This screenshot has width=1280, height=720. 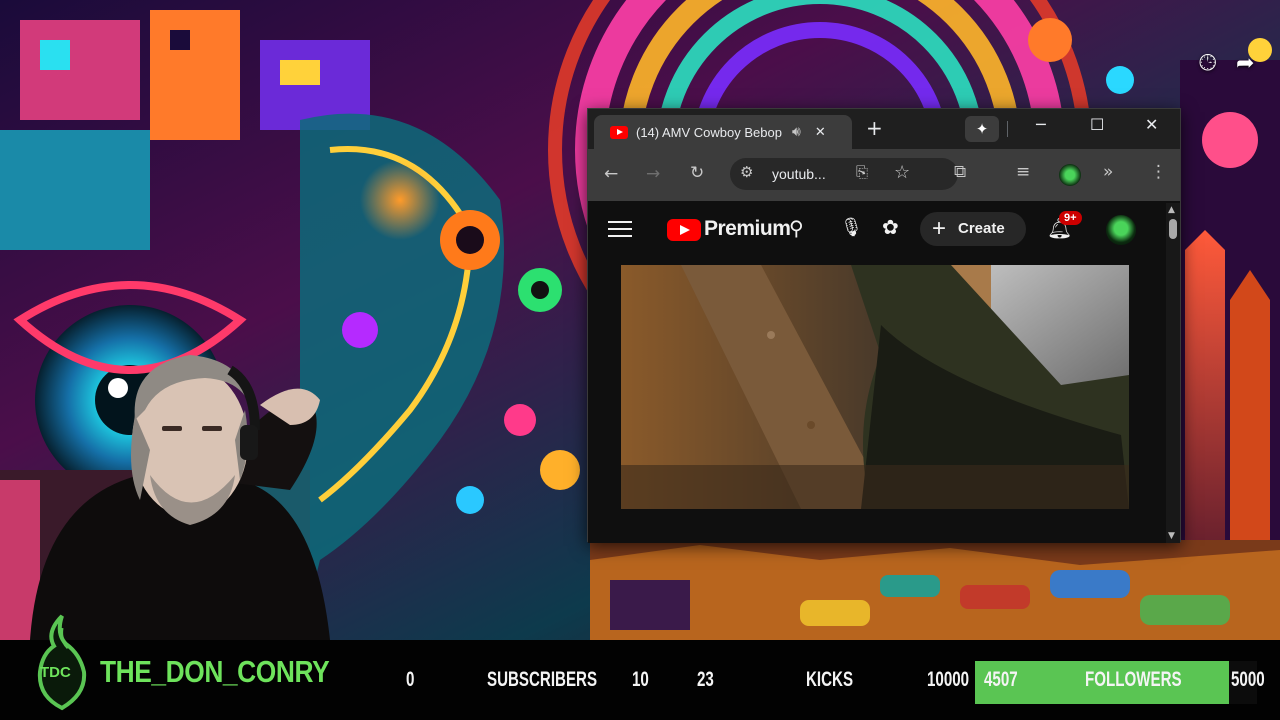 What do you see at coordinates (180, 497) in the screenshot?
I see `webcam-feed` at bounding box center [180, 497].